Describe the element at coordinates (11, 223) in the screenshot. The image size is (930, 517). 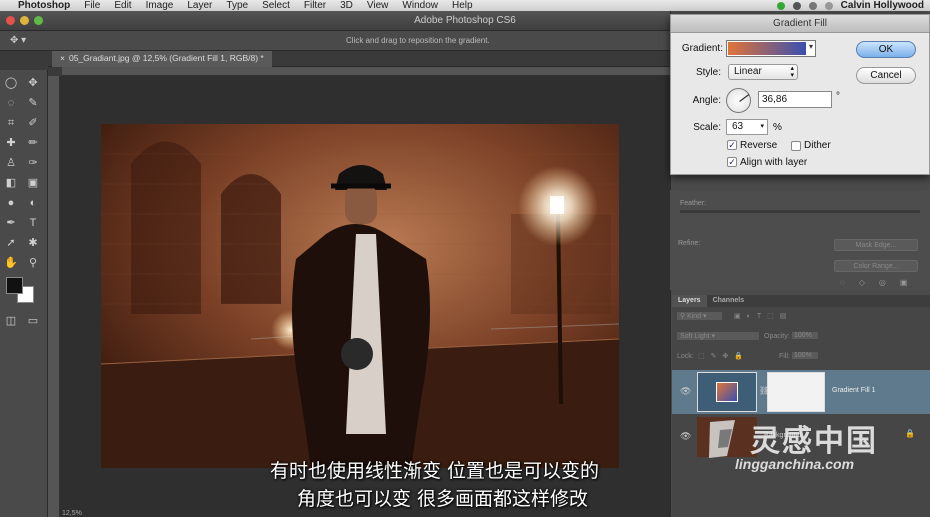
I see `pen-tool-icon: ✒` at that location.